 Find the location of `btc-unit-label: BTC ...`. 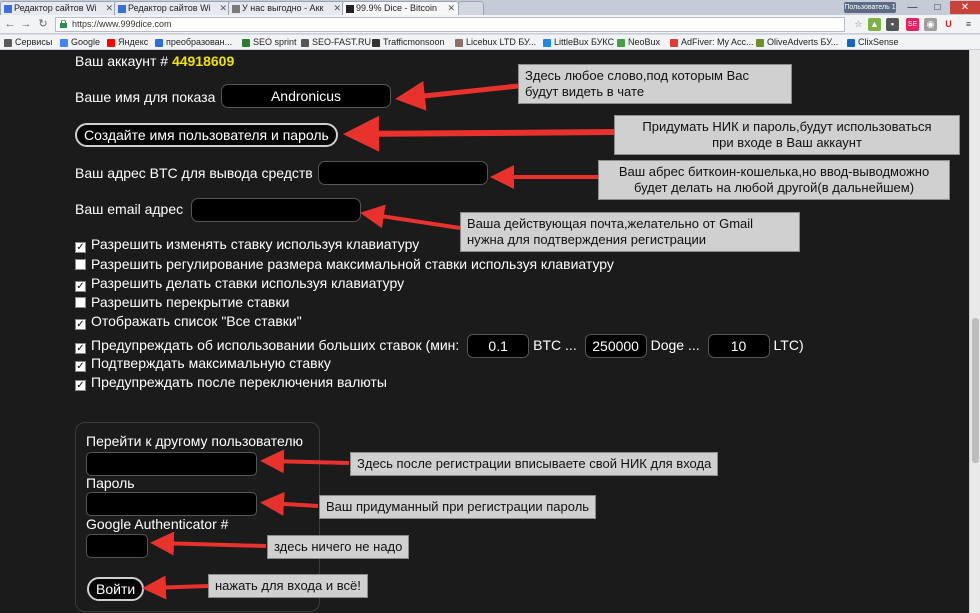

btc-unit-label: BTC ... is located at coordinates (555, 345).